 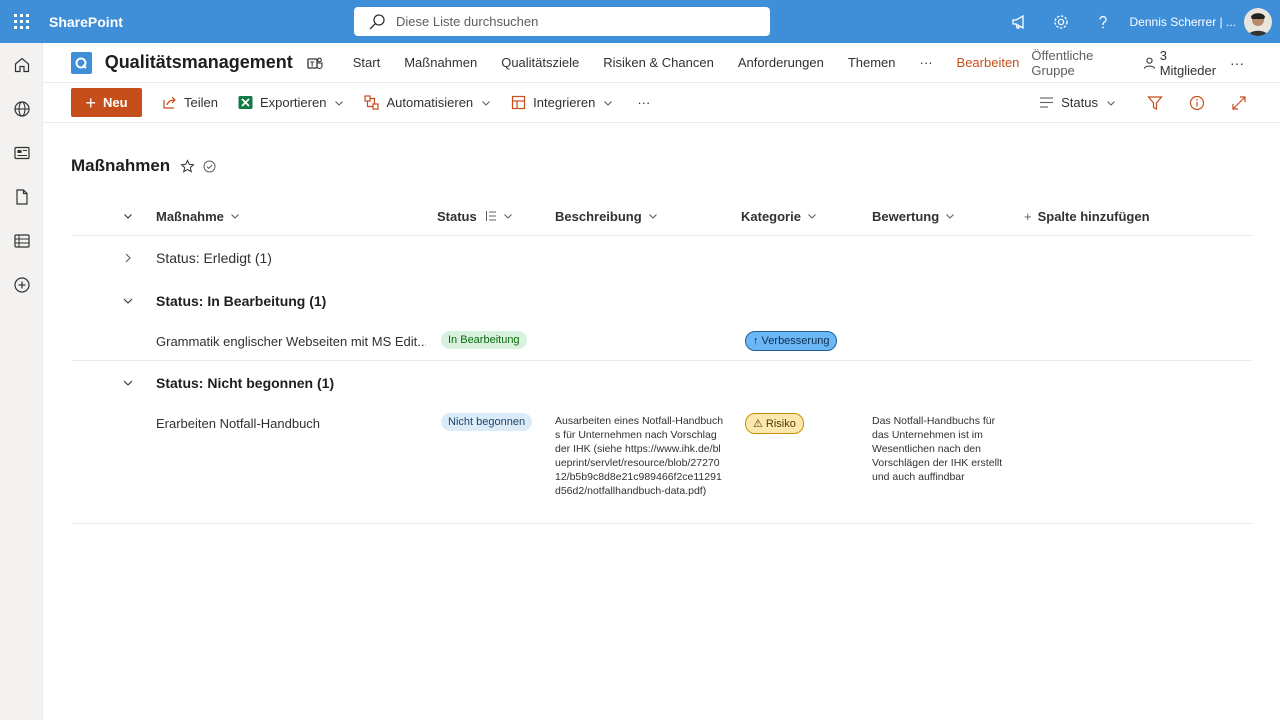 I want to click on export-button: Exportieren, so click(x=291, y=102).